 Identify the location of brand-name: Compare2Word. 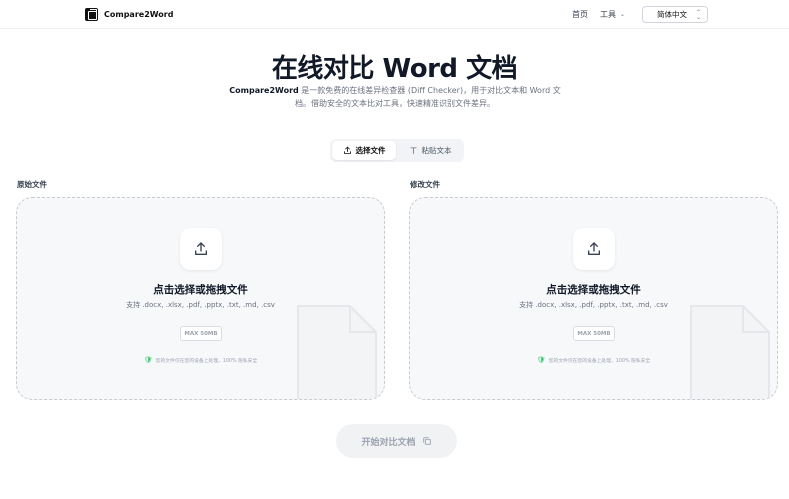
(139, 14).